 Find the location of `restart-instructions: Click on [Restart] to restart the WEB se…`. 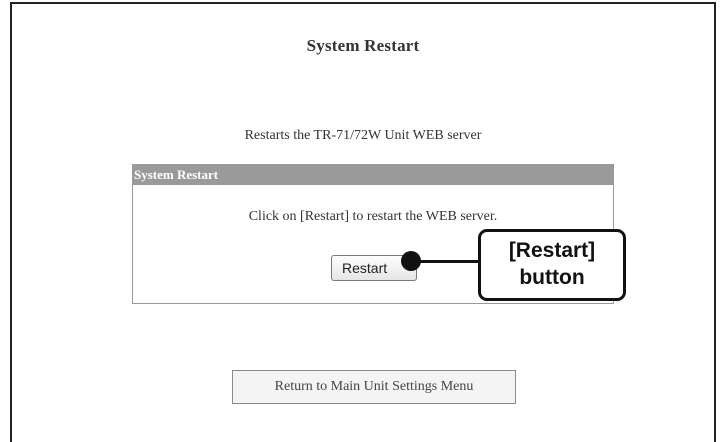

restart-instructions: Click on [Restart] to restart the WEB se… is located at coordinates (373, 216).